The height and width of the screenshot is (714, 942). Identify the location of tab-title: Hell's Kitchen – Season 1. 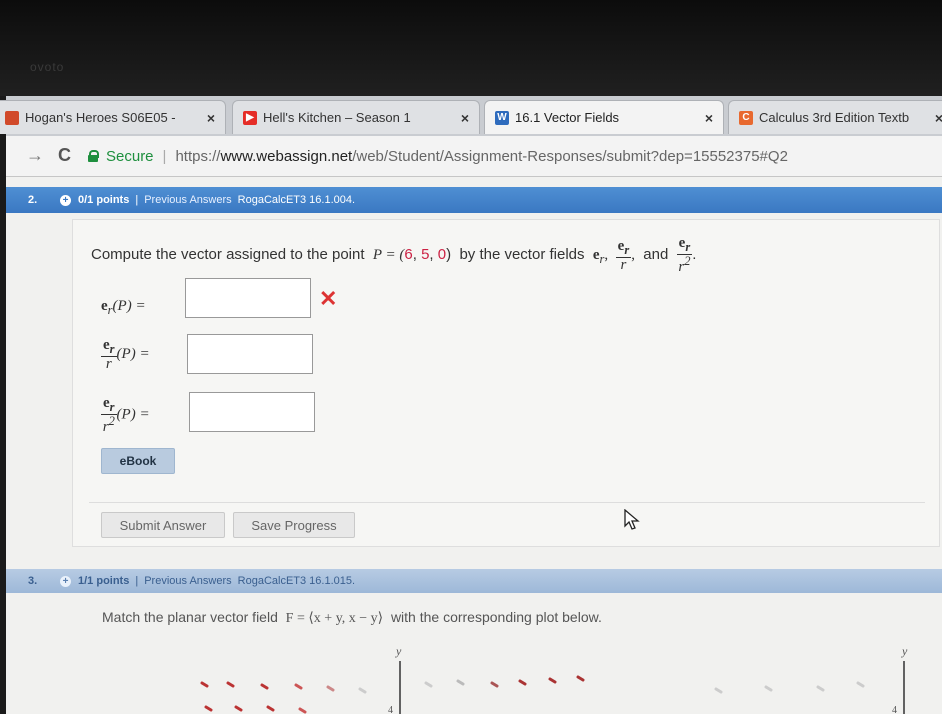
(337, 117).